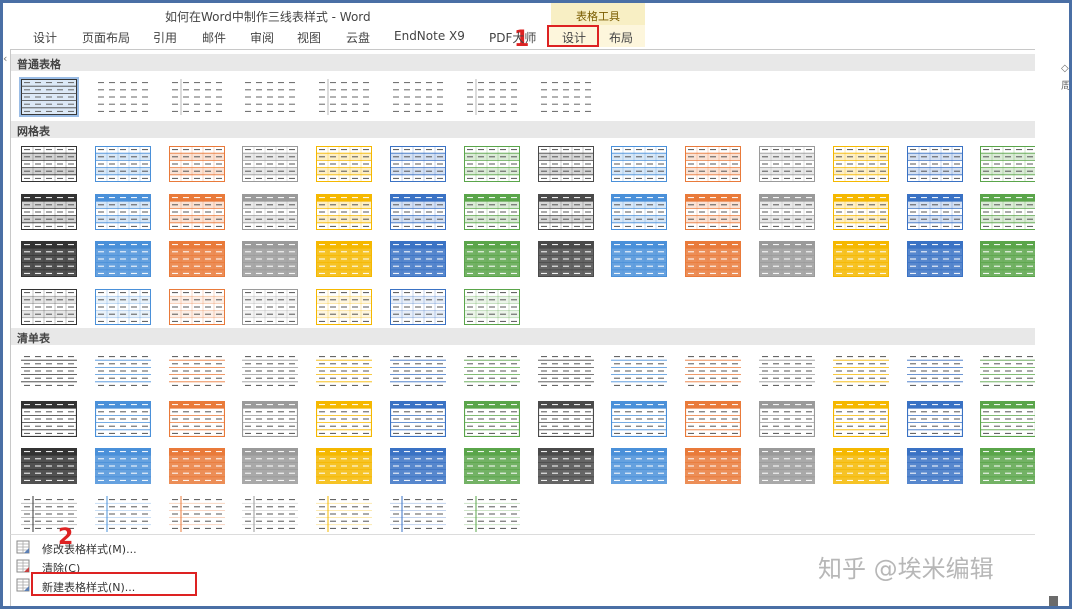 The width and height of the screenshot is (1072, 609). What do you see at coordinates (165, 37) in the screenshot?
I see `tab-references: 引用` at bounding box center [165, 37].